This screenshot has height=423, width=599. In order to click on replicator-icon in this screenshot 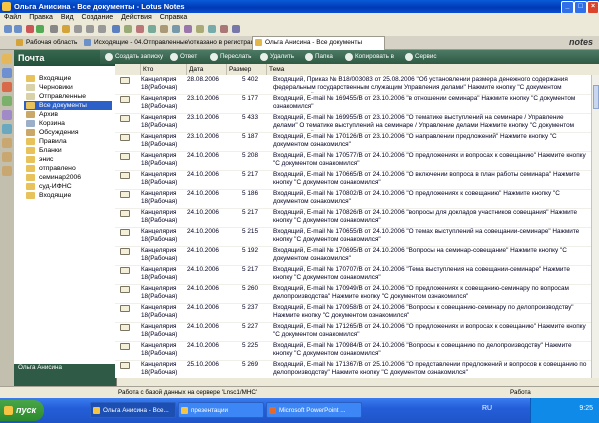, I will do `click(7, 129)`.